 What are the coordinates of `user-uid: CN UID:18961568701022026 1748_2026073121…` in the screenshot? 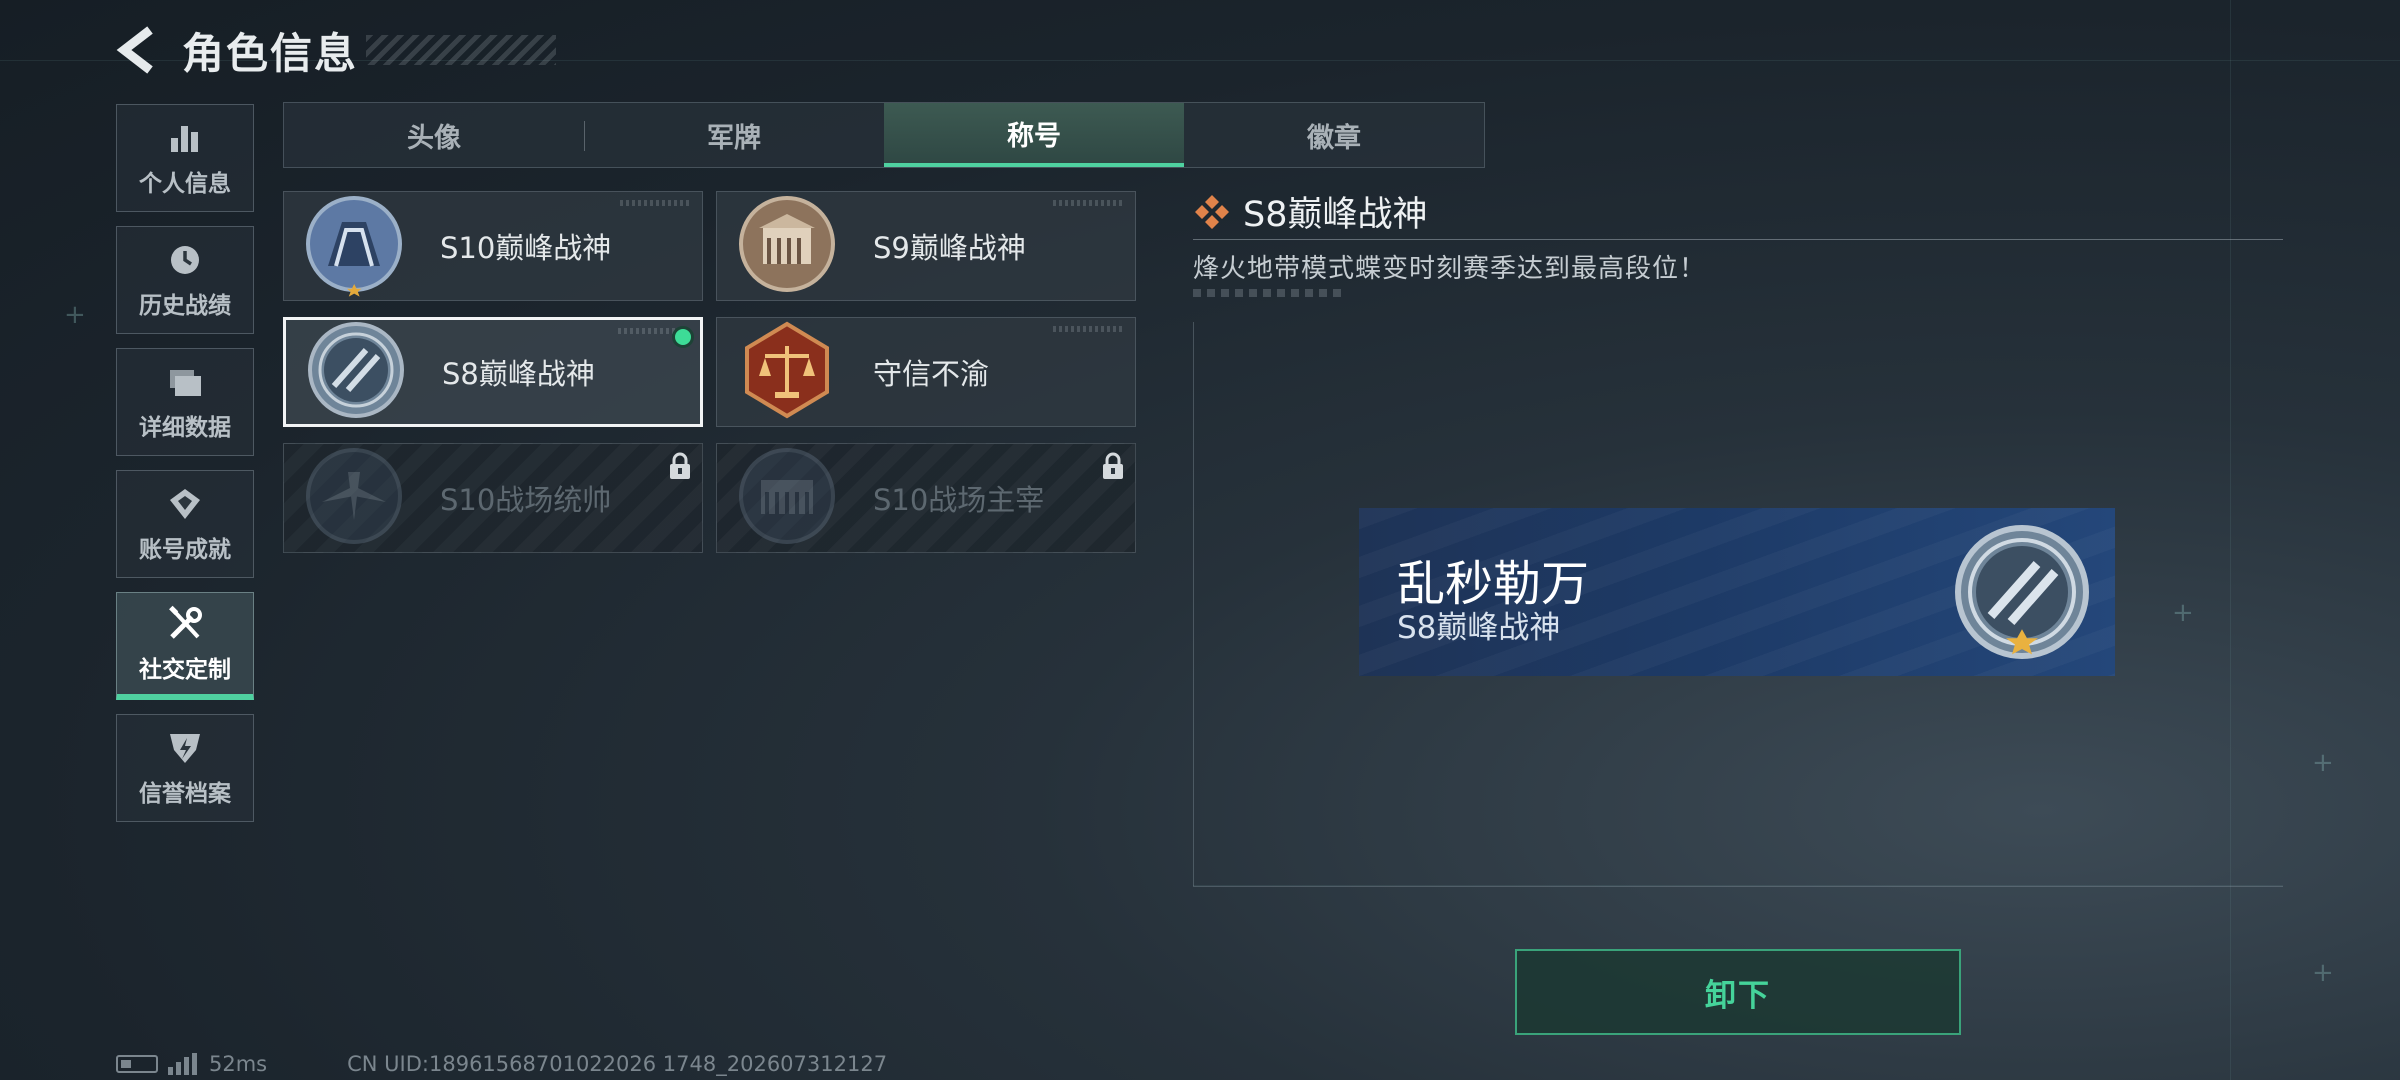 It's located at (617, 1064).